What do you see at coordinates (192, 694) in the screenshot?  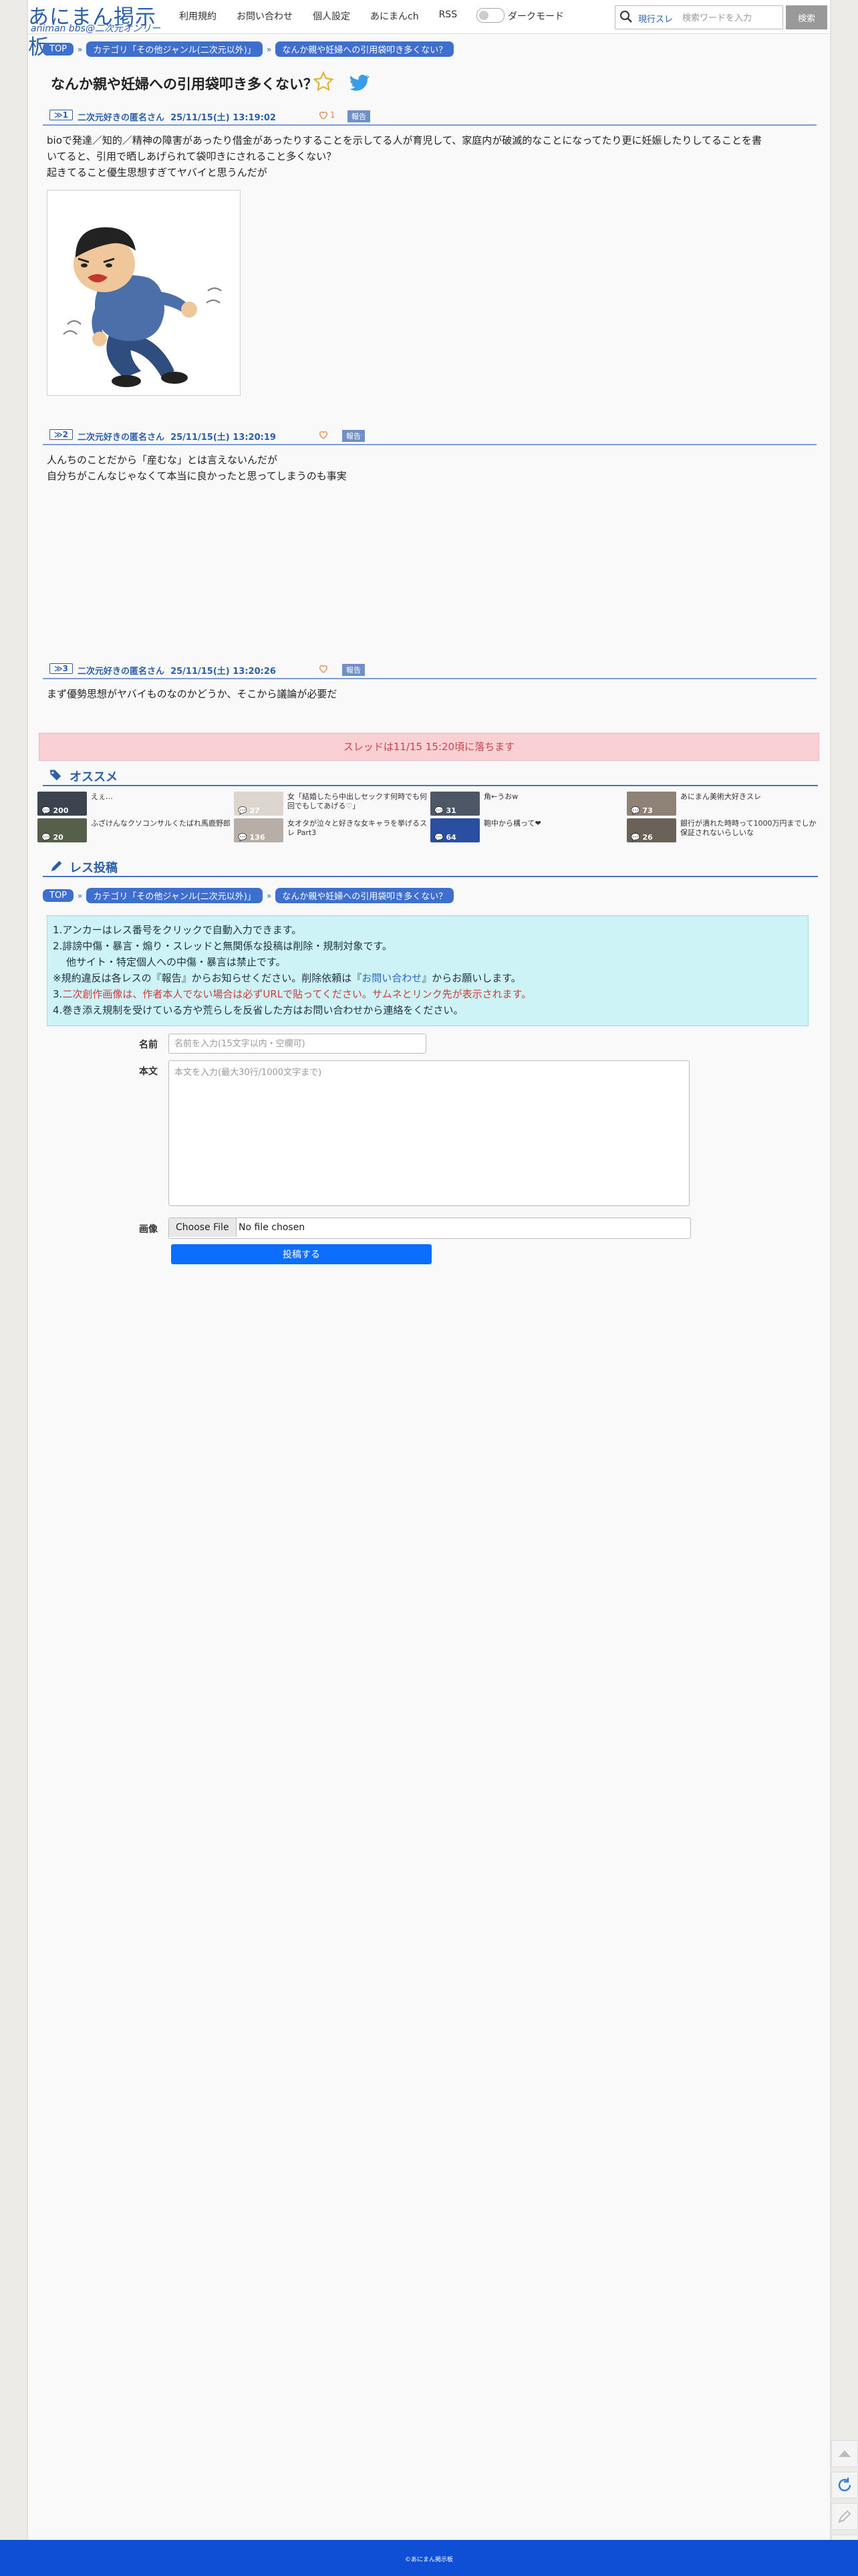 I see `post-line: まず優勢思想がヤバイものなのかどうか、そこから議論が必要だ` at bounding box center [192, 694].